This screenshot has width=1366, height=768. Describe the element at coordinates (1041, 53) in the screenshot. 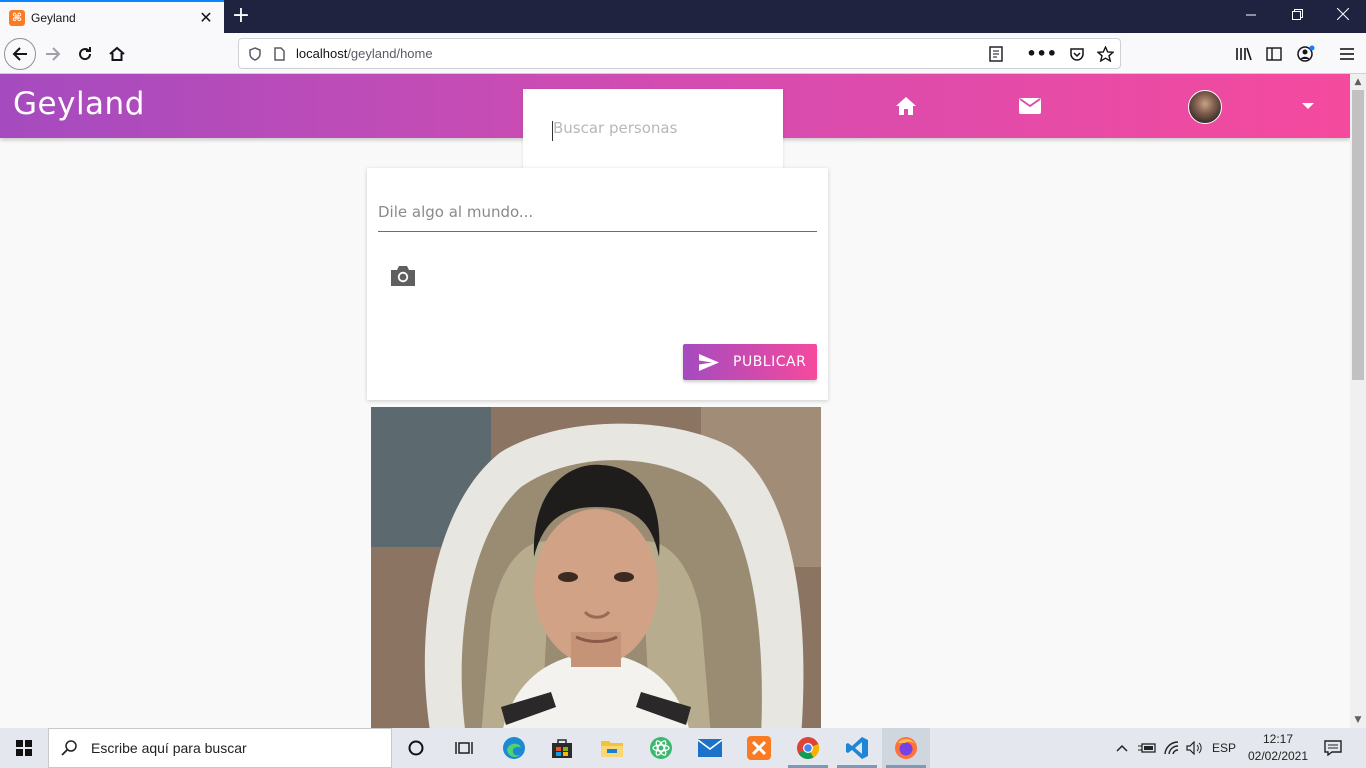

I see `more-actions-icon: •••` at that location.